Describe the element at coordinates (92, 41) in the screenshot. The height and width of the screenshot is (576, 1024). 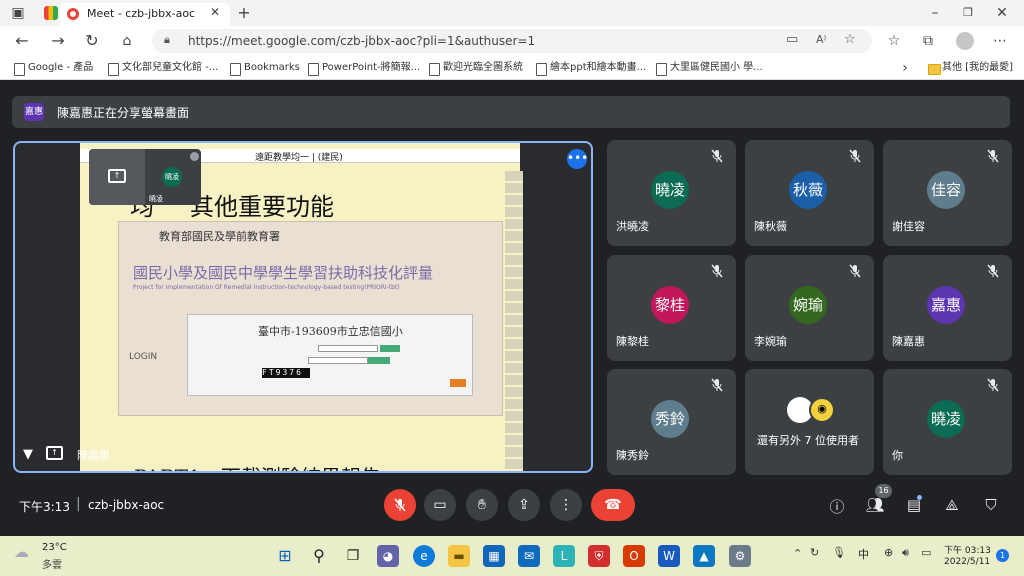
I see `reload-icon: ↻` at that location.